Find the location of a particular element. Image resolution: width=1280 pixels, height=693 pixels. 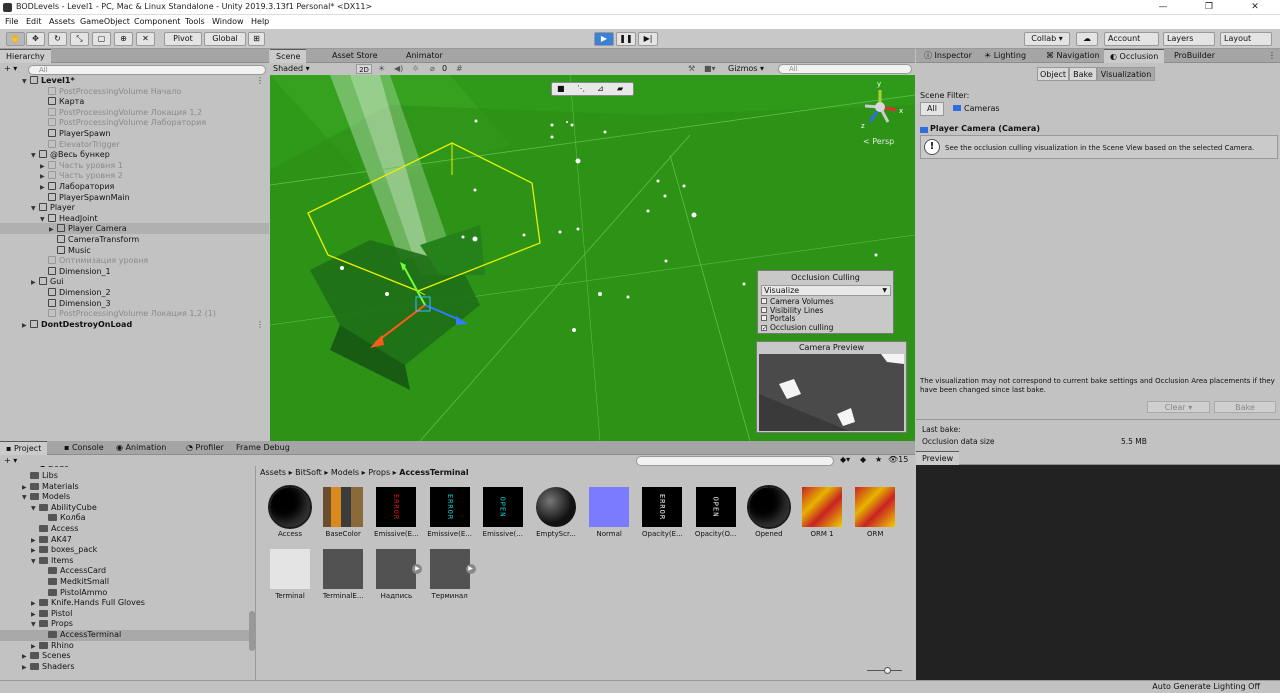

tab-preview: Preview is located at coordinates (938, 458).